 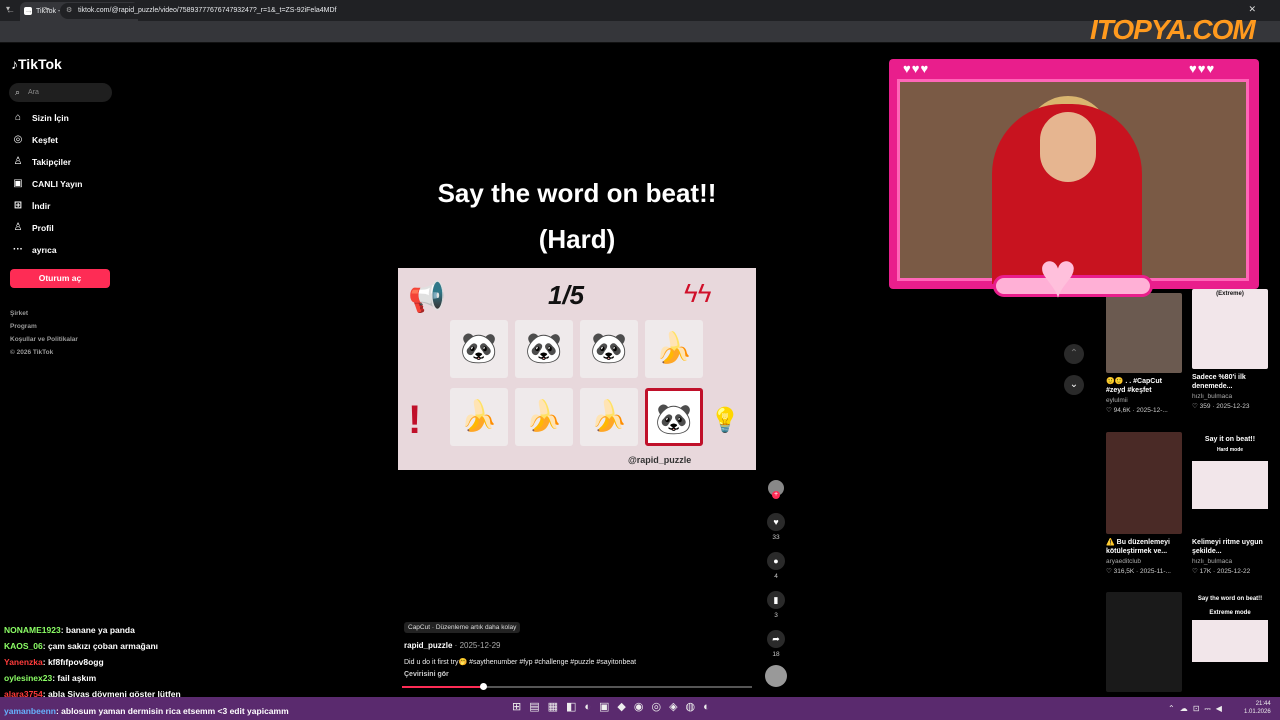 What do you see at coordinates (32, 630) in the screenshot?
I see `chat-user: NONAME1923` at bounding box center [32, 630].